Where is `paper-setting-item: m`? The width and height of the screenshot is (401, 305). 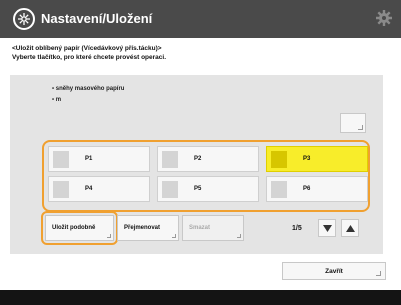
paper-setting-item: m is located at coordinates (88, 100).